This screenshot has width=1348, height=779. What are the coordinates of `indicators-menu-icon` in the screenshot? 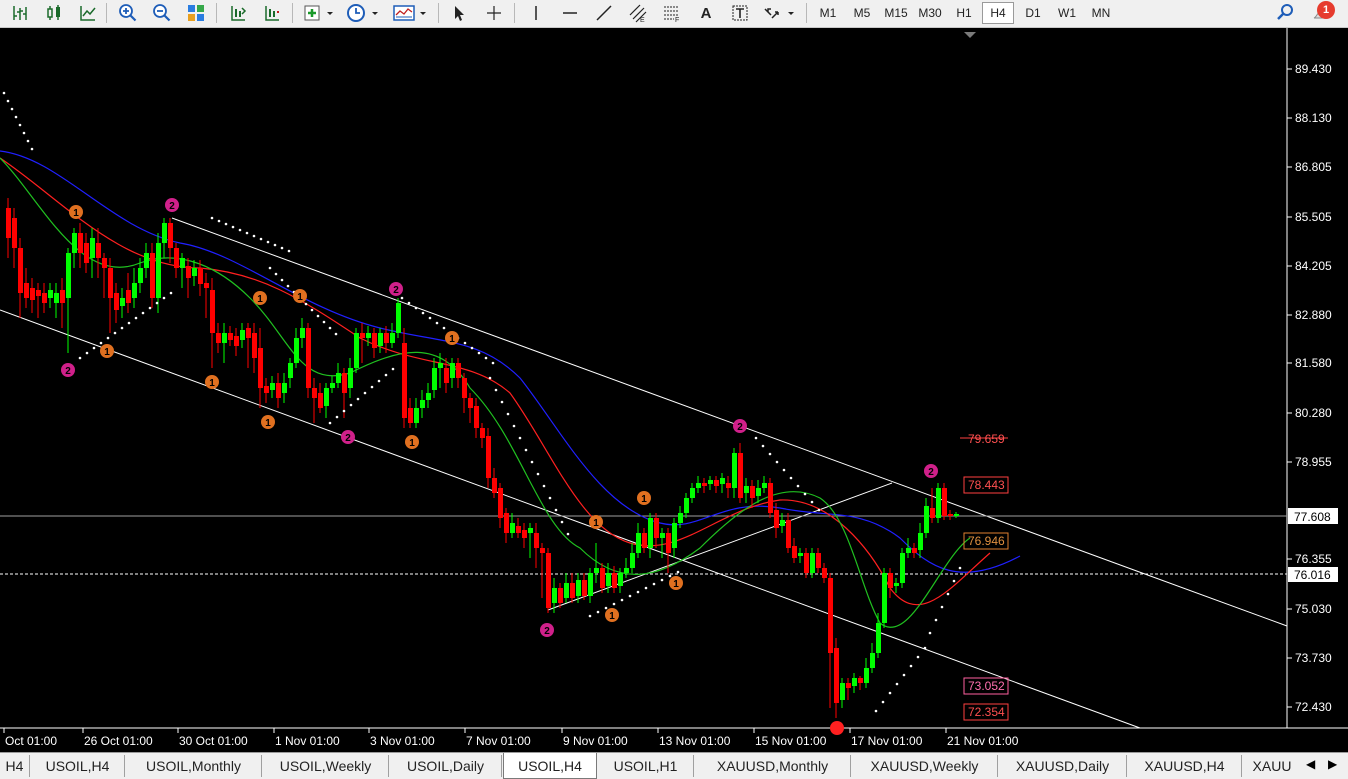 It's located at (319, 13).